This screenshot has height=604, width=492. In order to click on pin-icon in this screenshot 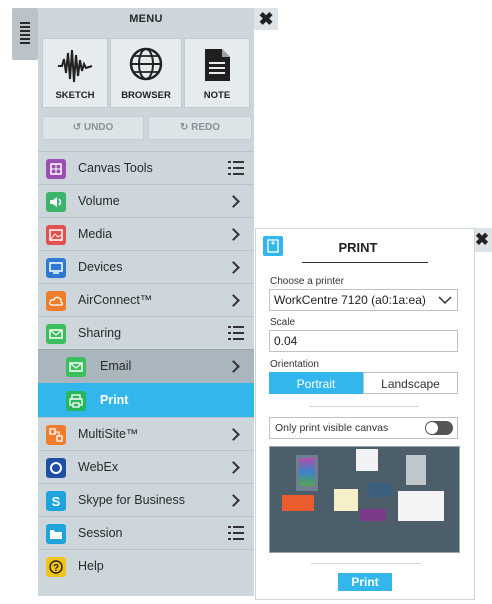, I will do `click(273, 246)`.